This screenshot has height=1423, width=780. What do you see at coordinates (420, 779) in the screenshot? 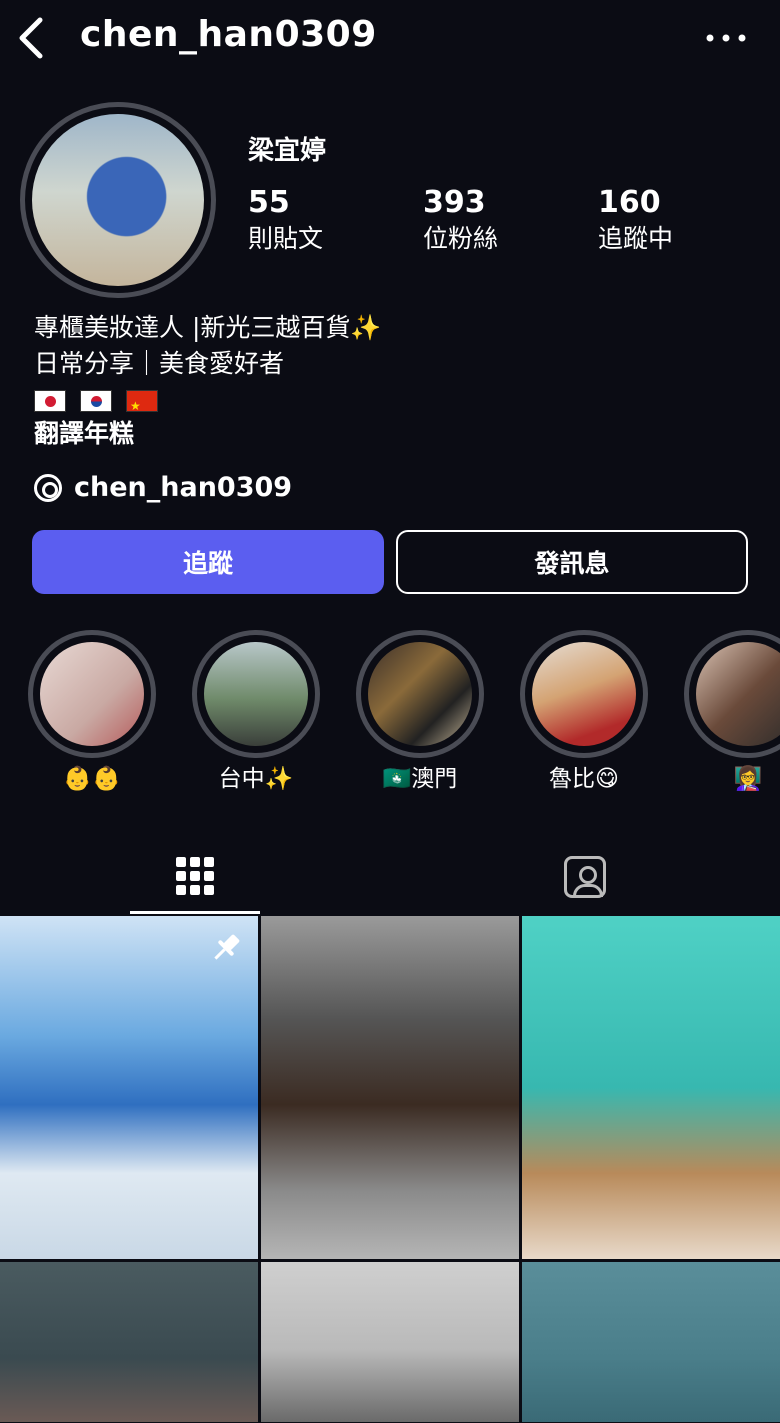
I see `highlight-label: 🇲🇴澳門` at bounding box center [420, 779].